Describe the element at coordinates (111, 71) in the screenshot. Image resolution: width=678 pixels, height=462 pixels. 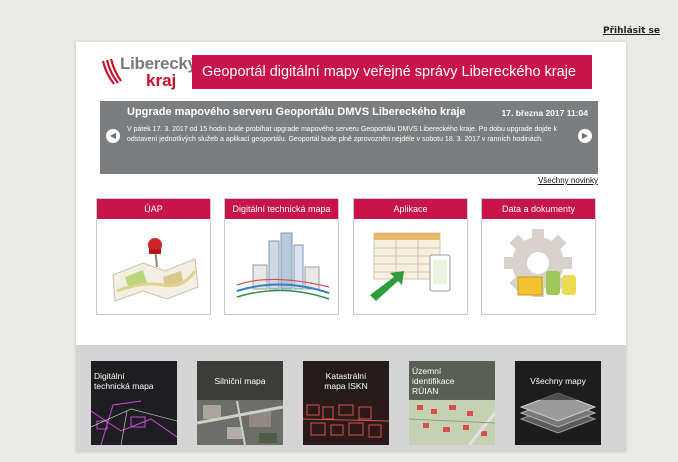
I see `logo-marks-icon` at that location.